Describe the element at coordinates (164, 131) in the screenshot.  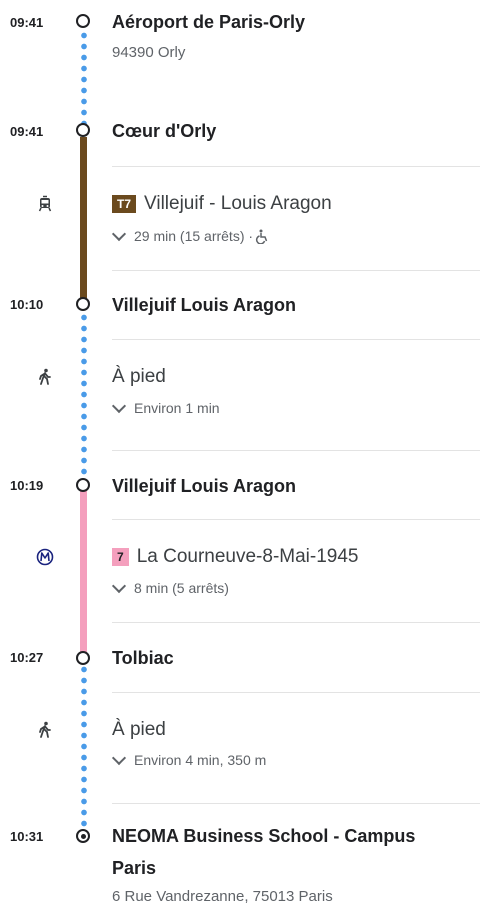
I see `stop-name: Cœur d'Orly` at that location.